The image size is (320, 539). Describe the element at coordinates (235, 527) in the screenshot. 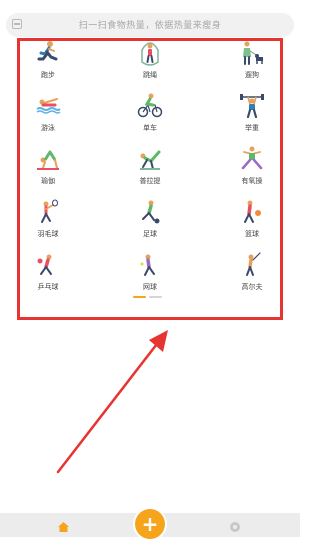

I see `profile-icon` at that location.